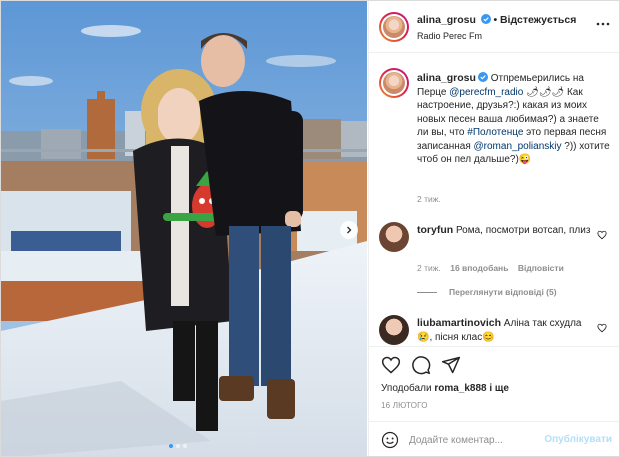  What do you see at coordinates (394, 83) in the screenshot?
I see `caption-author-avatar` at bounding box center [394, 83].